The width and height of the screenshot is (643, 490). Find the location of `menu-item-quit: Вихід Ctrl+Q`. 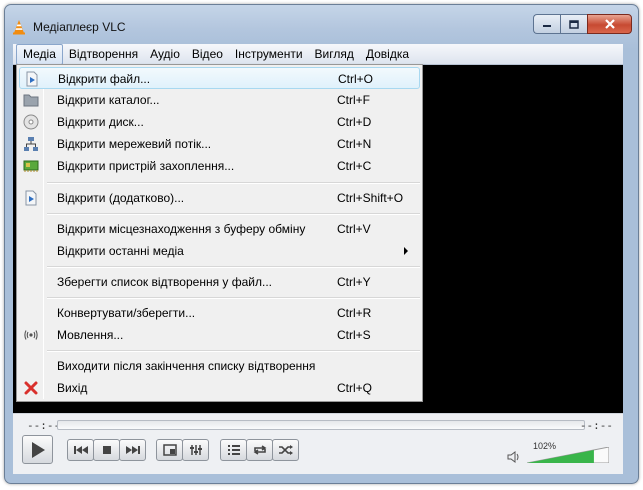

menu-item-quit: Вихід Ctrl+Q is located at coordinates (219, 388).